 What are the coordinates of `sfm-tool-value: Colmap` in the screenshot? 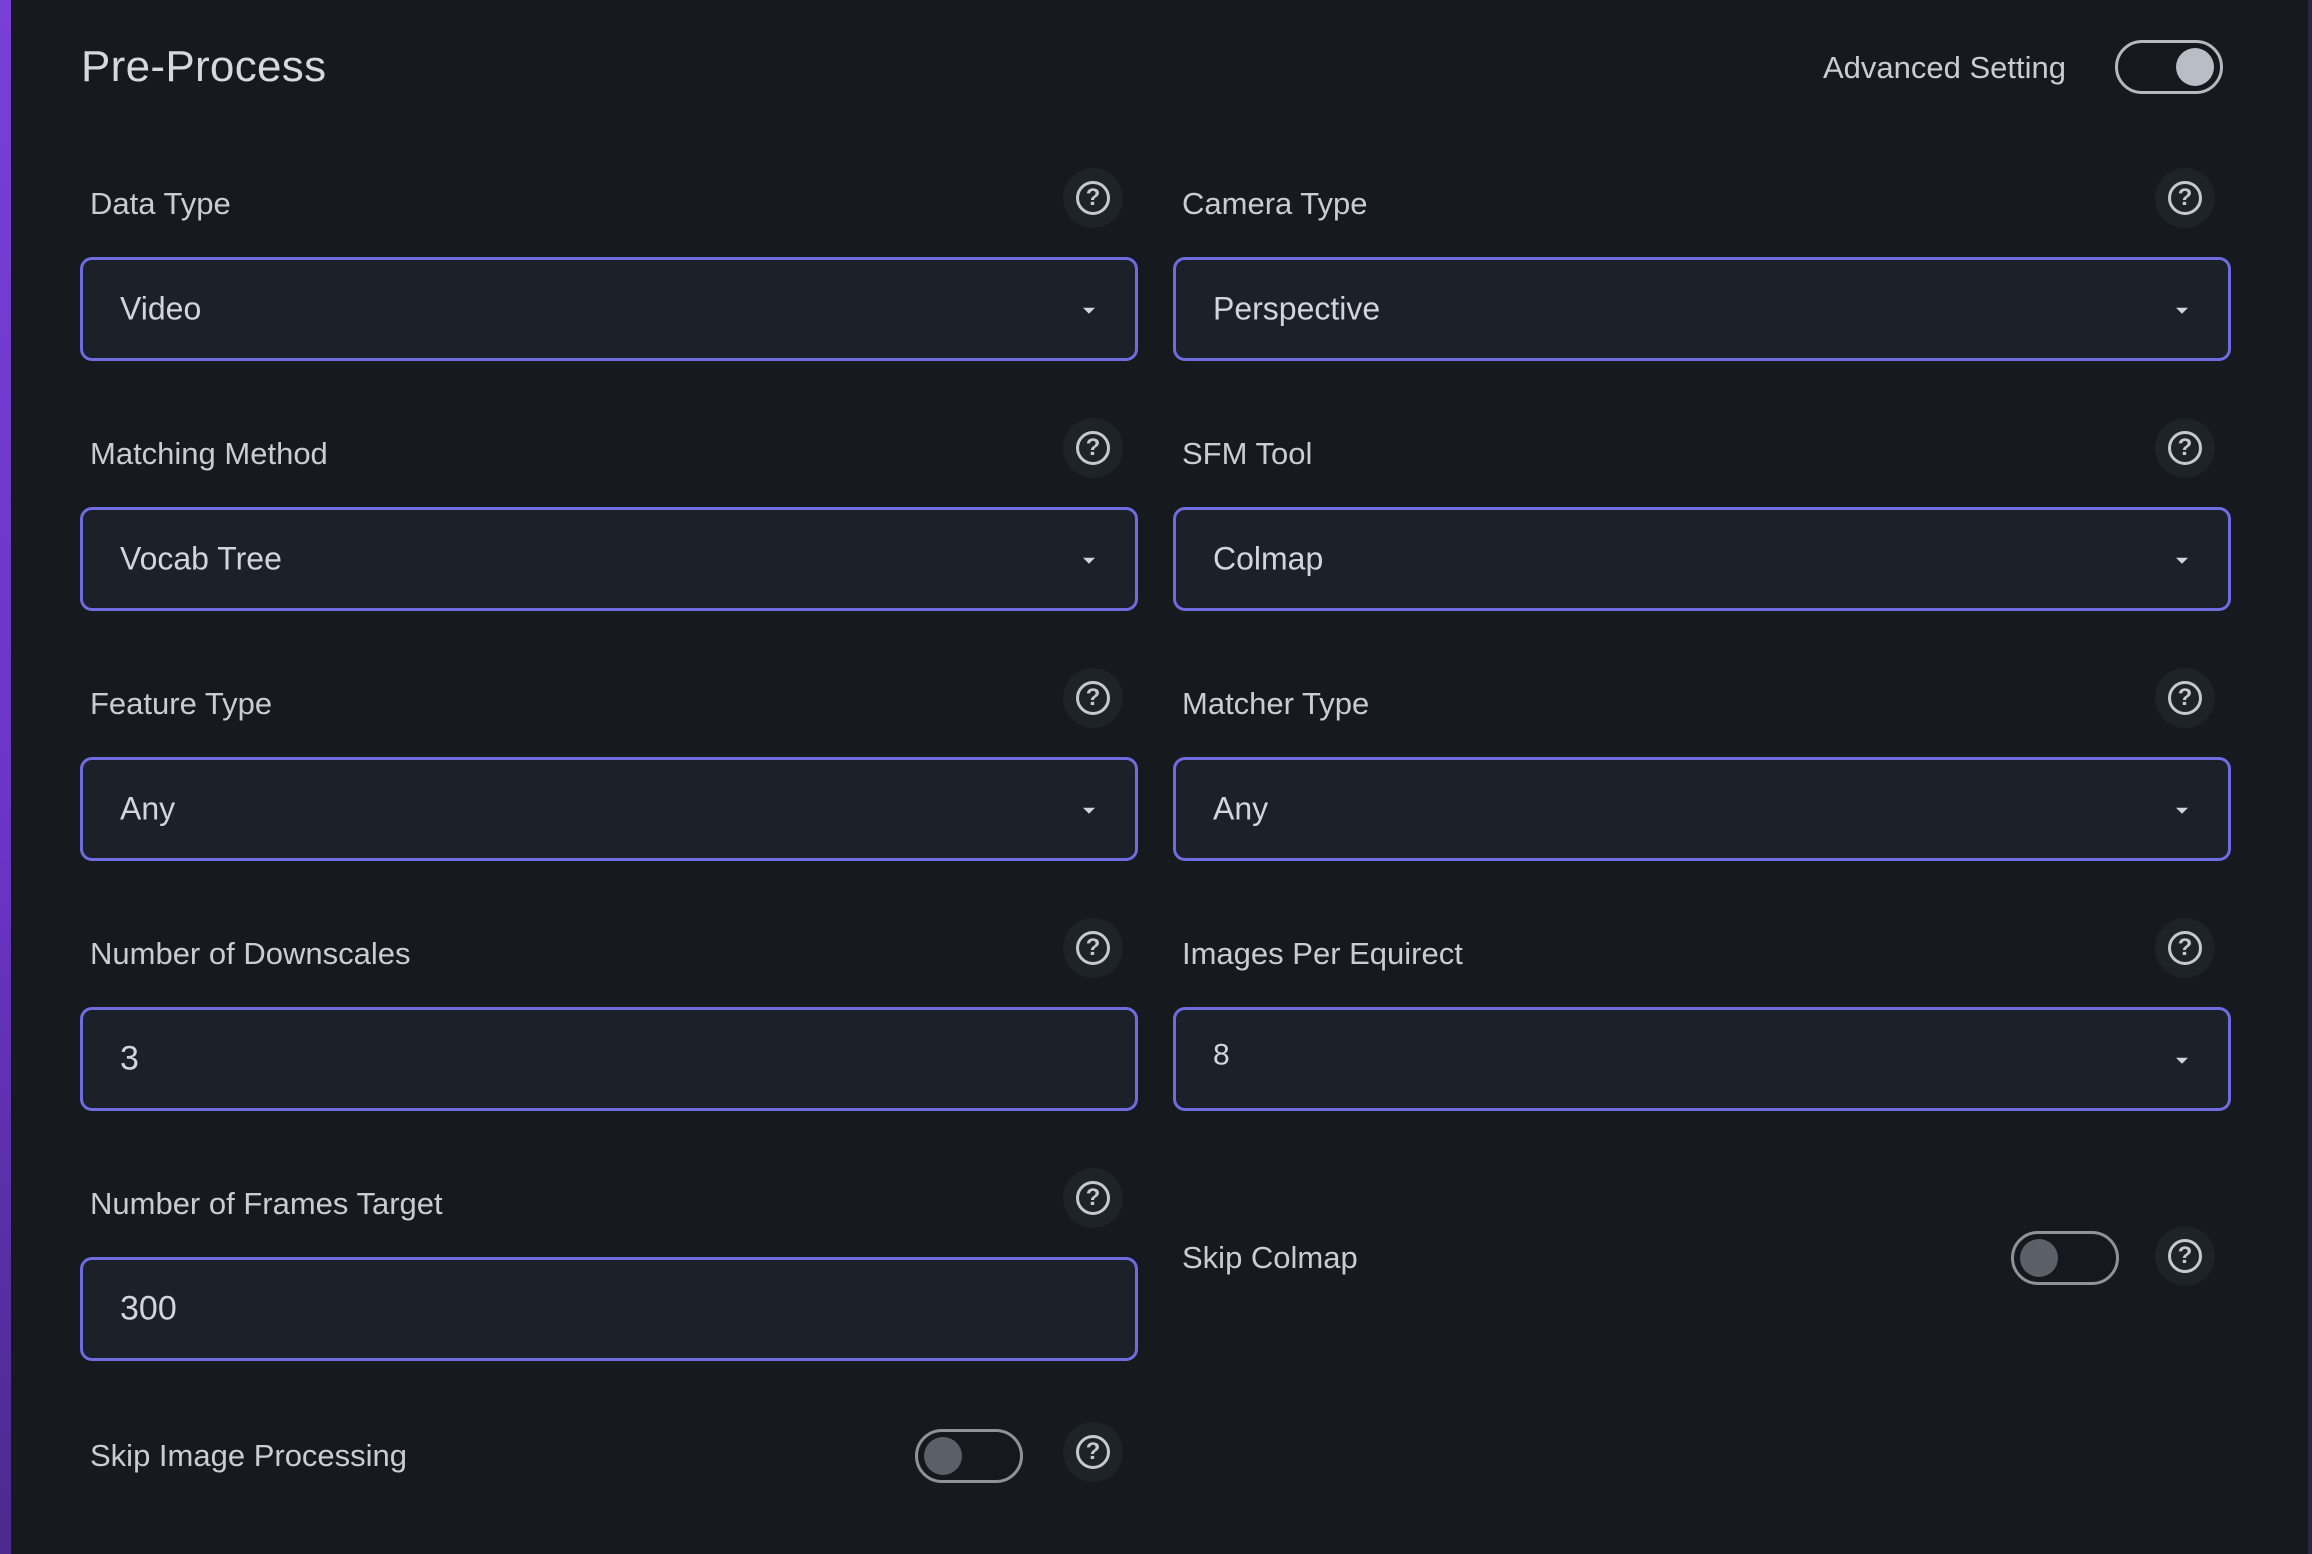 It's located at (1268, 558).